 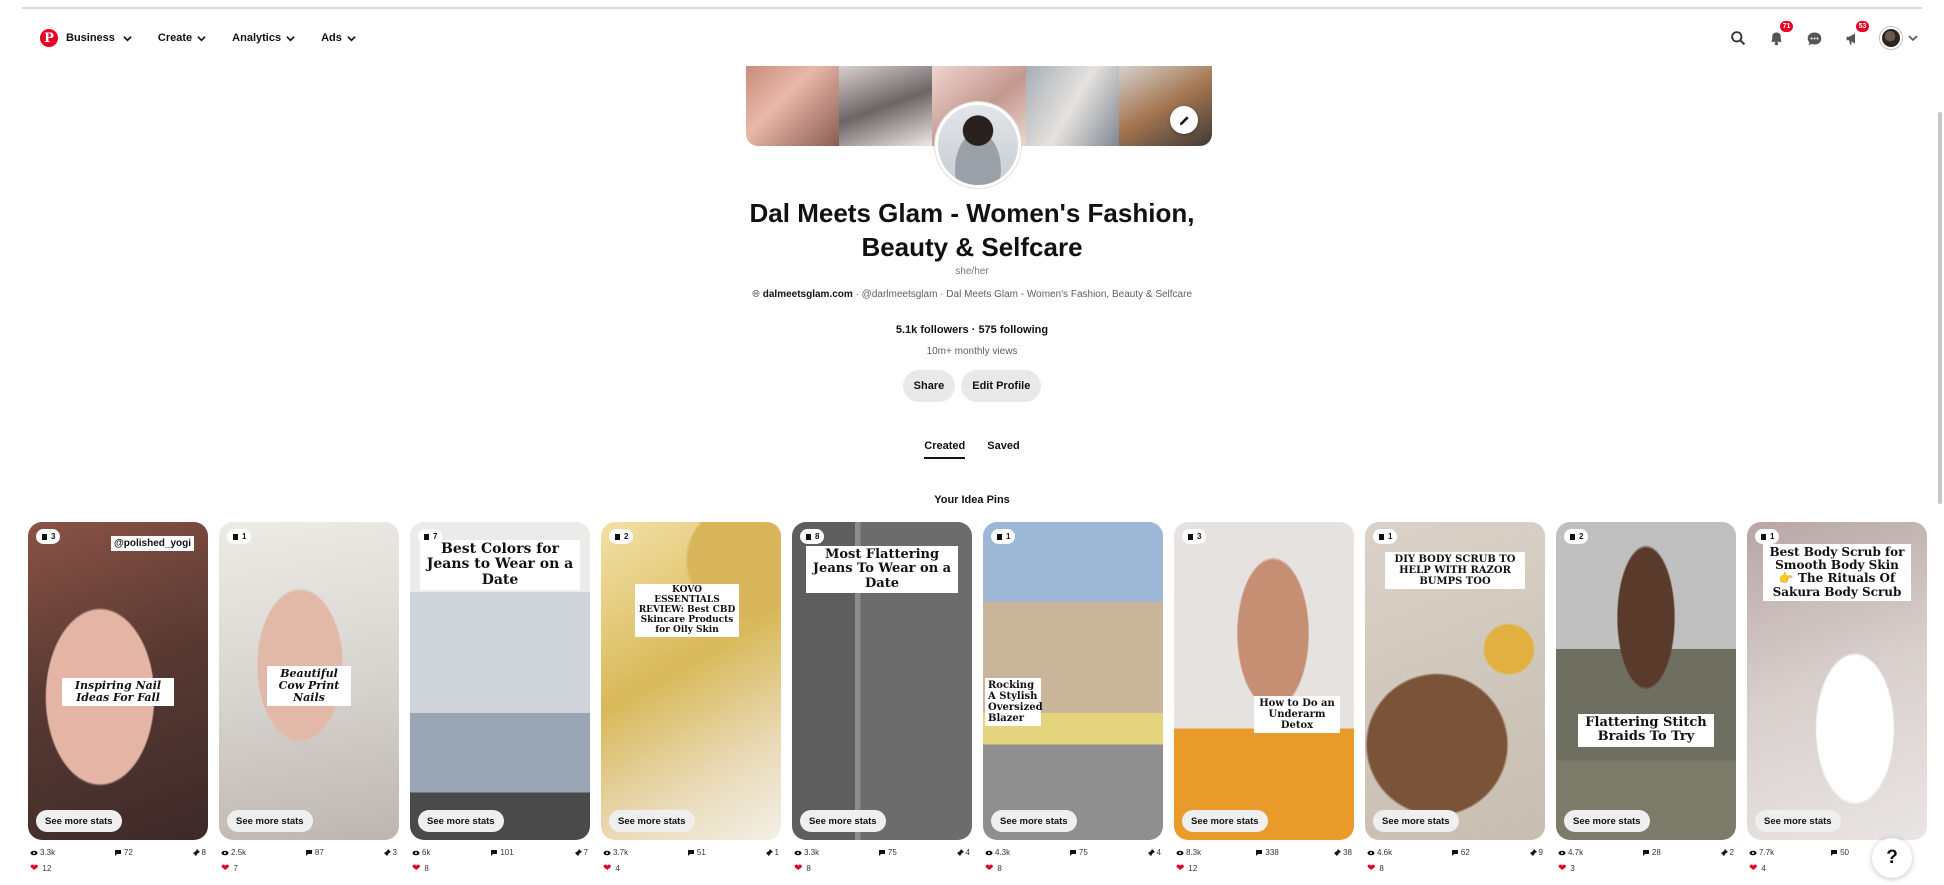 I want to click on page-count: 2, so click(x=1581, y=536).